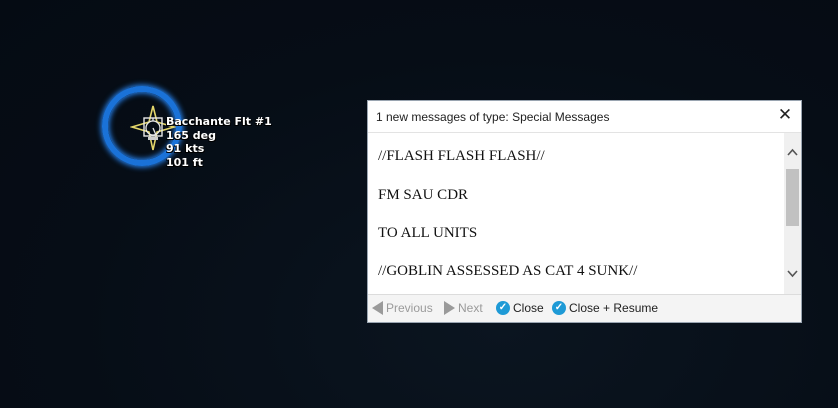 This screenshot has width=838, height=408. Describe the element at coordinates (470, 308) in the screenshot. I see `next-label: Next` at that location.